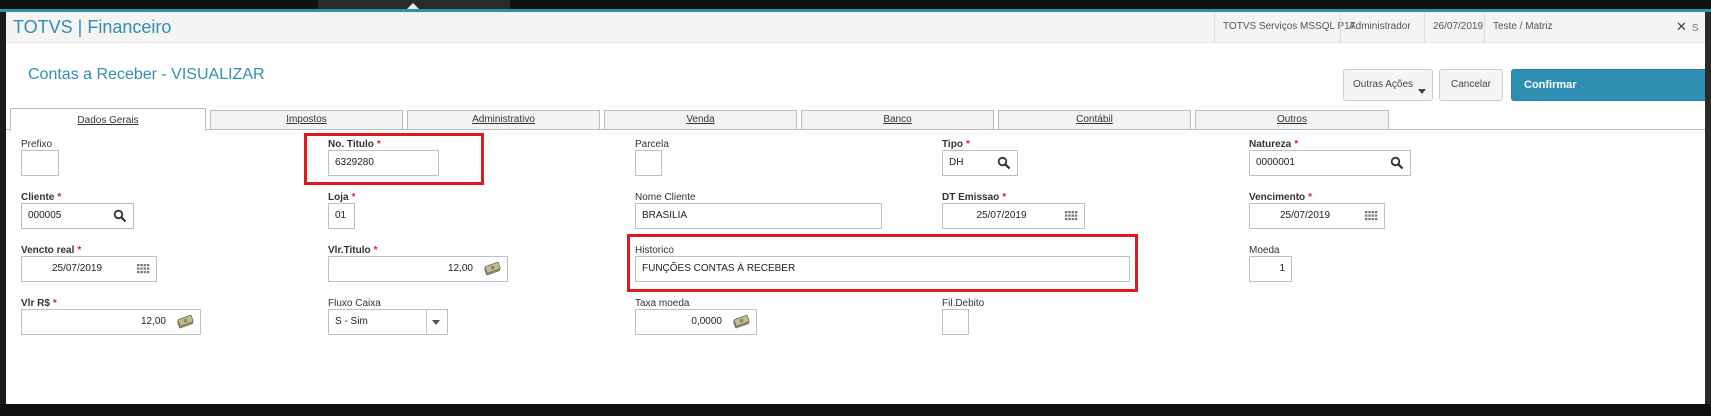  What do you see at coordinates (1379, 27) in the screenshot?
I see `user-info: Administrador` at bounding box center [1379, 27].